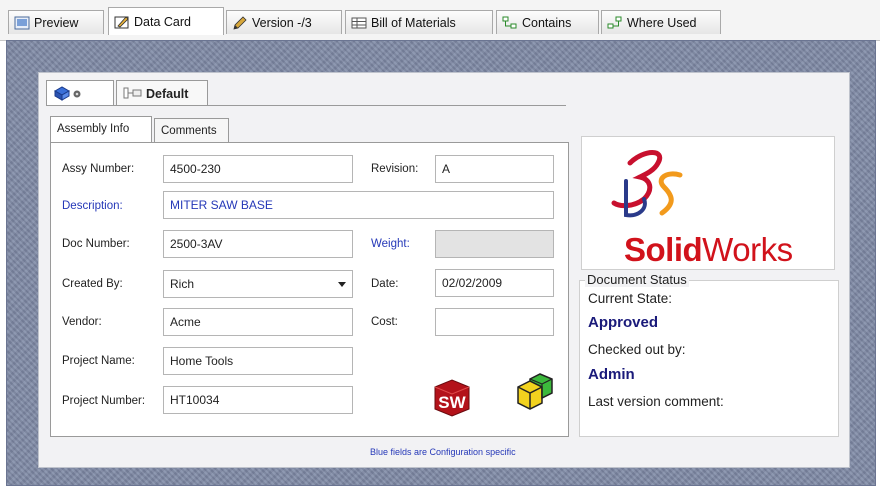 The height and width of the screenshot is (491, 880). What do you see at coordinates (162, 93) in the screenshot?
I see `config-tab-default: Default` at bounding box center [162, 93].